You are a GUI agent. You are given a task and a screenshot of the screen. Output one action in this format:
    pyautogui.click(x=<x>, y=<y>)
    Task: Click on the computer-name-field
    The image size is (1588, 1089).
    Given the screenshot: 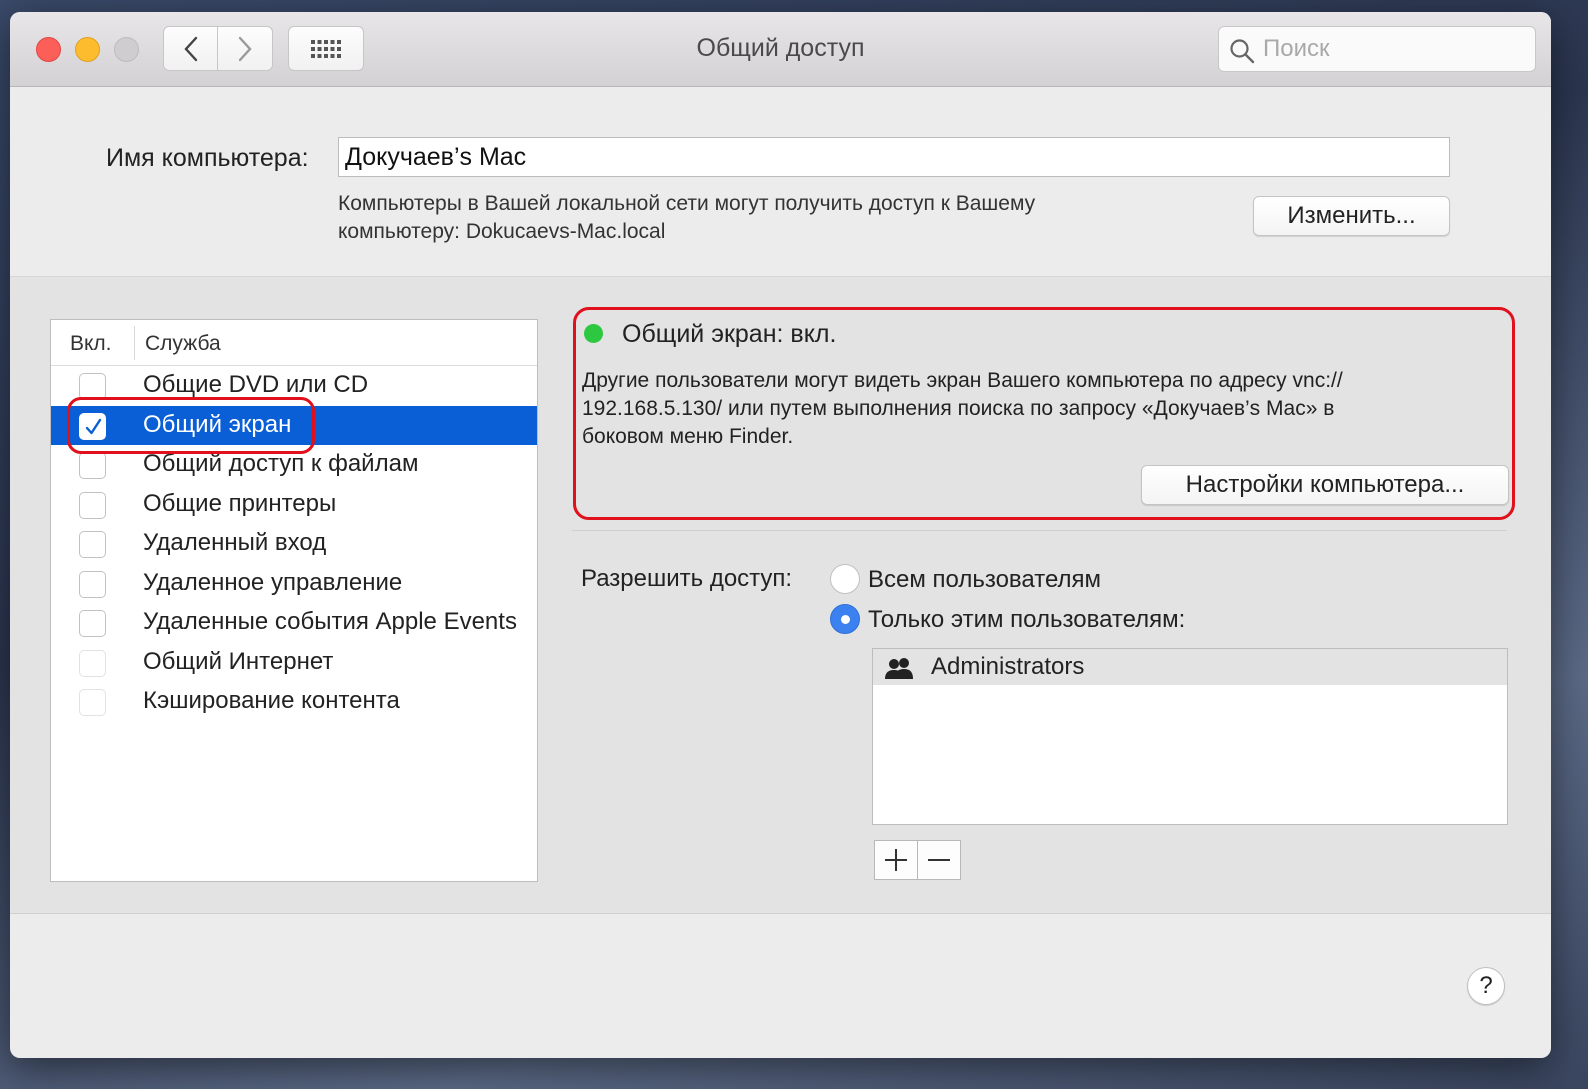 What is the action you would take?
    pyautogui.click(x=894, y=157)
    